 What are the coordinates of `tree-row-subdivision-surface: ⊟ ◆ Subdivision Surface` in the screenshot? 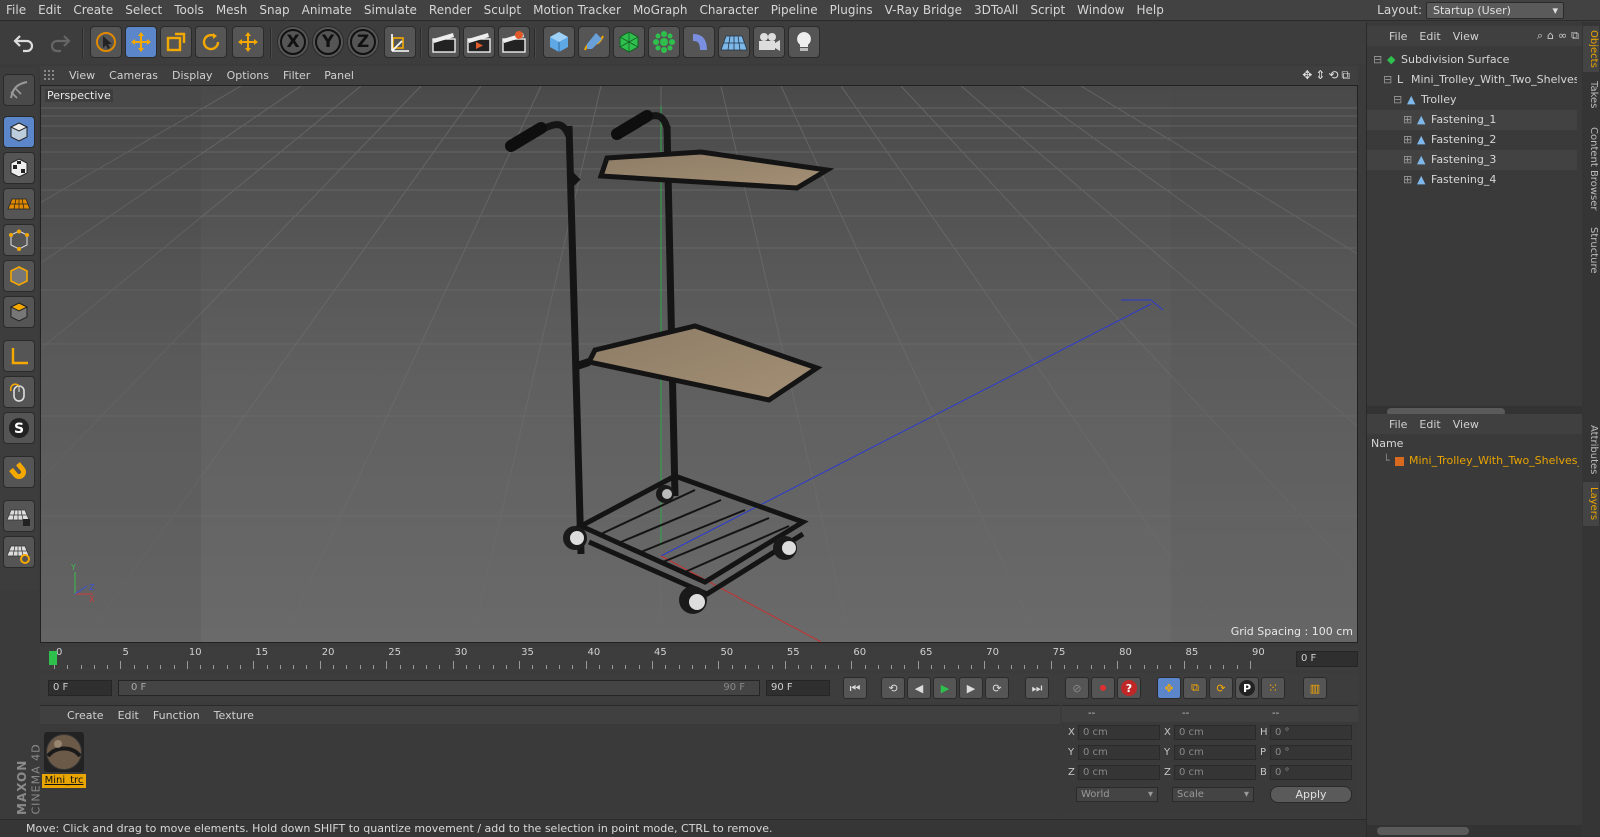 It's located at (1472, 60).